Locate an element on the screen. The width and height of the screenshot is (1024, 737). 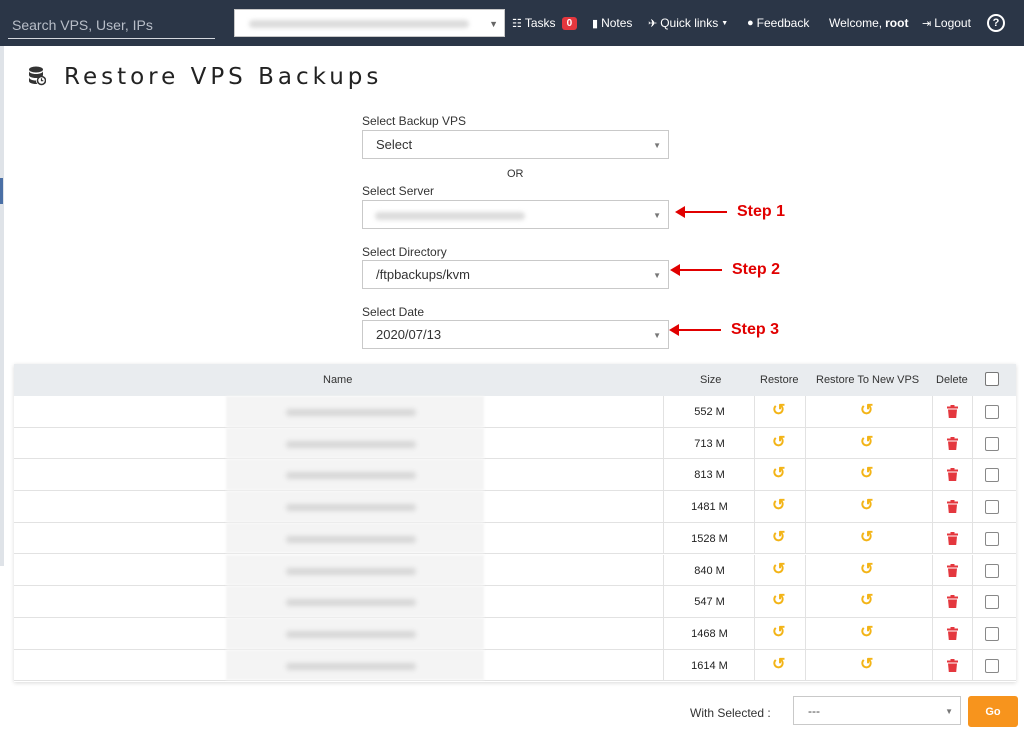
server-select: ▼ is located at coordinates (515, 214).